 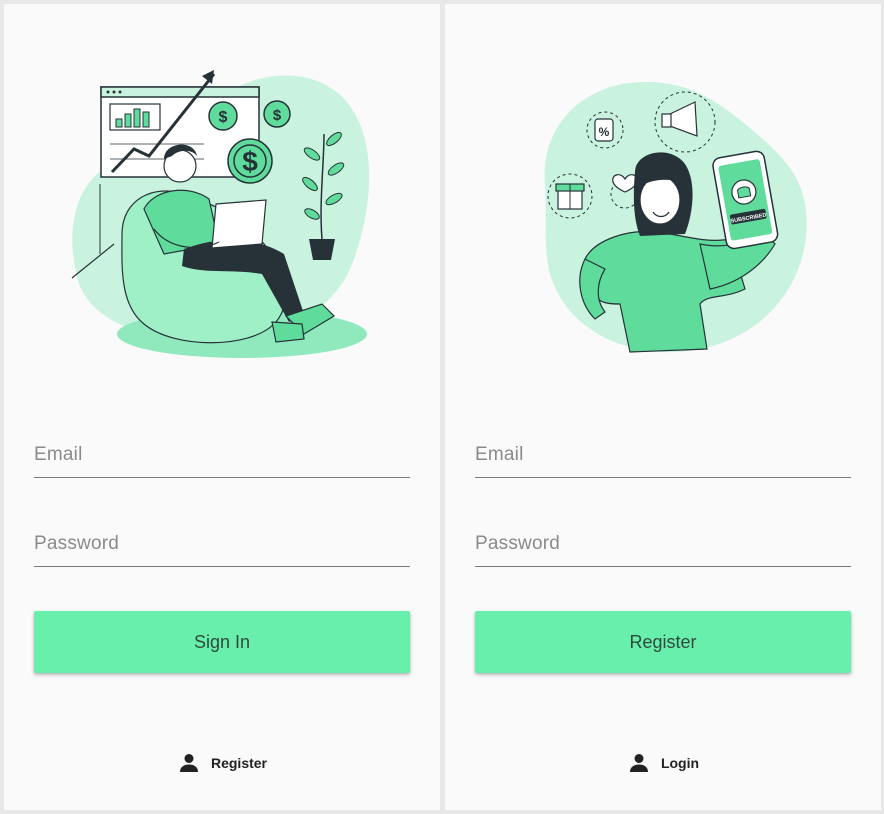 I want to click on register-link: Register, so click(x=222, y=763).